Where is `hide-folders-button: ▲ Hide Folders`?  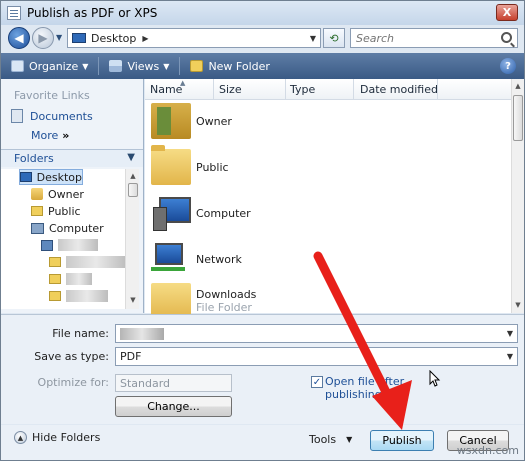
hide-folders-button: ▲ Hide Folders is located at coordinates (57, 437).